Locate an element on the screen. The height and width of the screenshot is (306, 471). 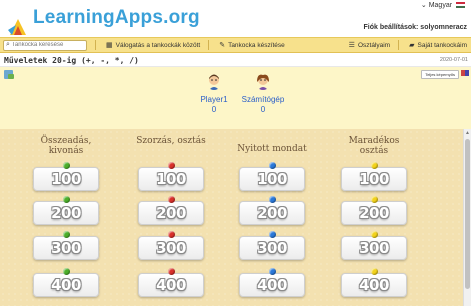
player-card-2: Számítógép 0 is located at coordinates (263, 94).